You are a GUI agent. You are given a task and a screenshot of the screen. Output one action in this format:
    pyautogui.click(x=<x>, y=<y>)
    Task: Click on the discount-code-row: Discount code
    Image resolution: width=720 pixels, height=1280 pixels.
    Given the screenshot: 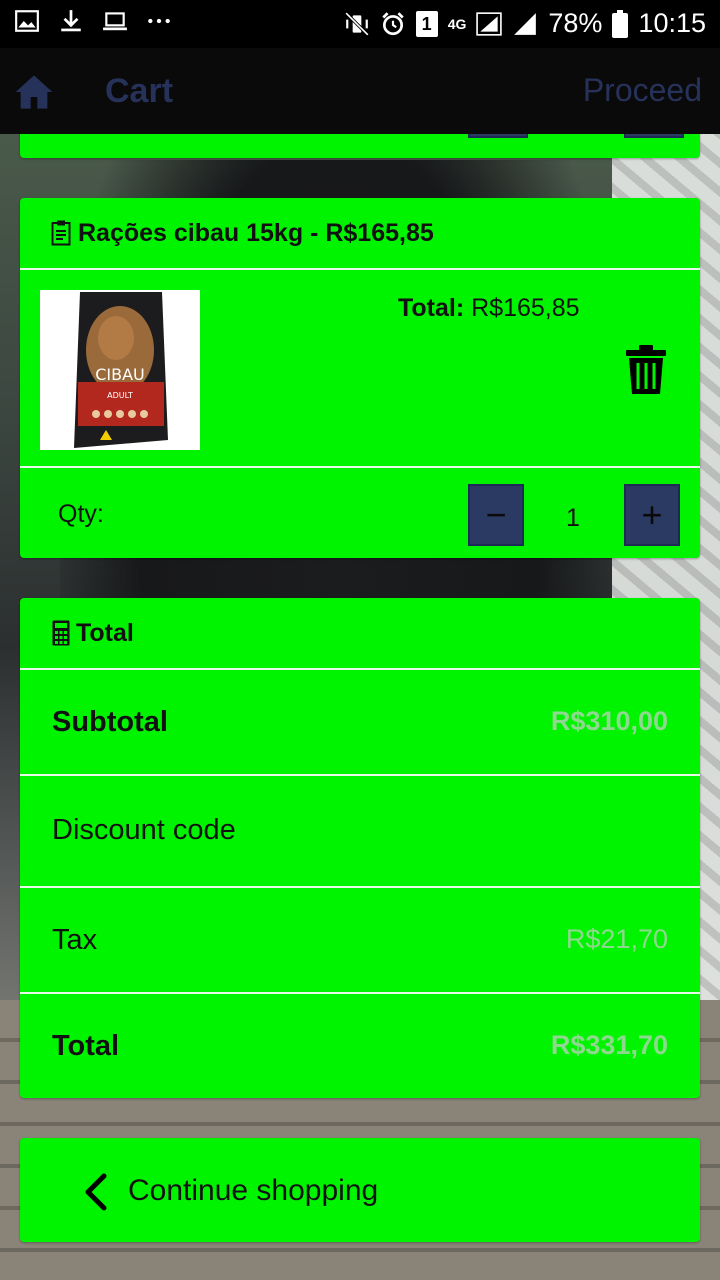 What is the action you would take?
    pyautogui.click(x=360, y=832)
    